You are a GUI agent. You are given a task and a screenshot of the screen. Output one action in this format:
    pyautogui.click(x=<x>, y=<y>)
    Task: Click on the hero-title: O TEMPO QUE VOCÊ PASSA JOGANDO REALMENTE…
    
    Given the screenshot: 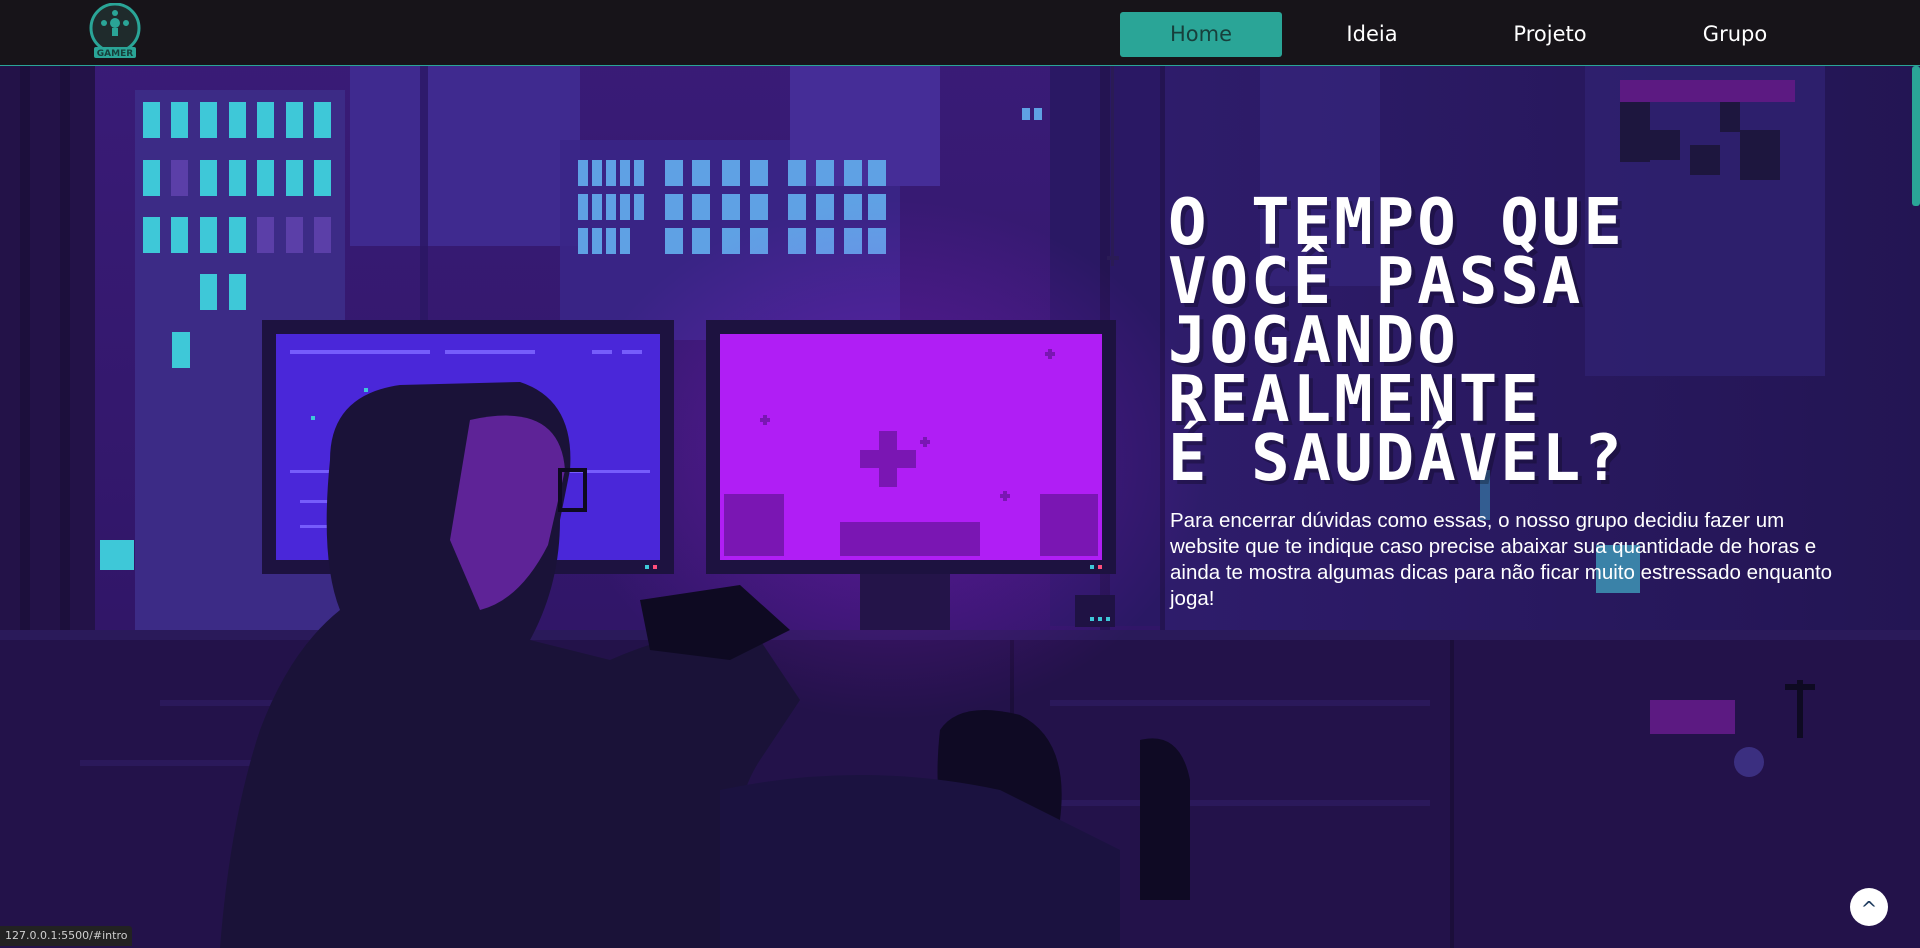 What is the action you would take?
    pyautogui.click(x=1396, y=341)
    